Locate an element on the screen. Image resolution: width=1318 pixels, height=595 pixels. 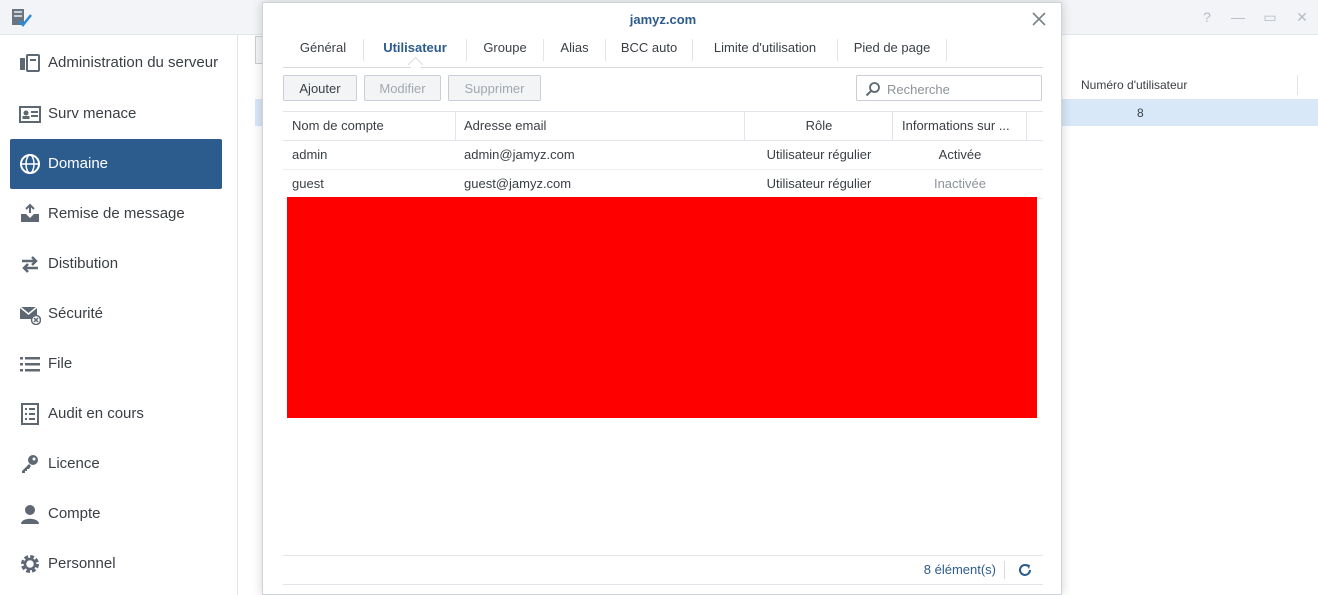
footer-divider is located at coordinates (1004, 570).